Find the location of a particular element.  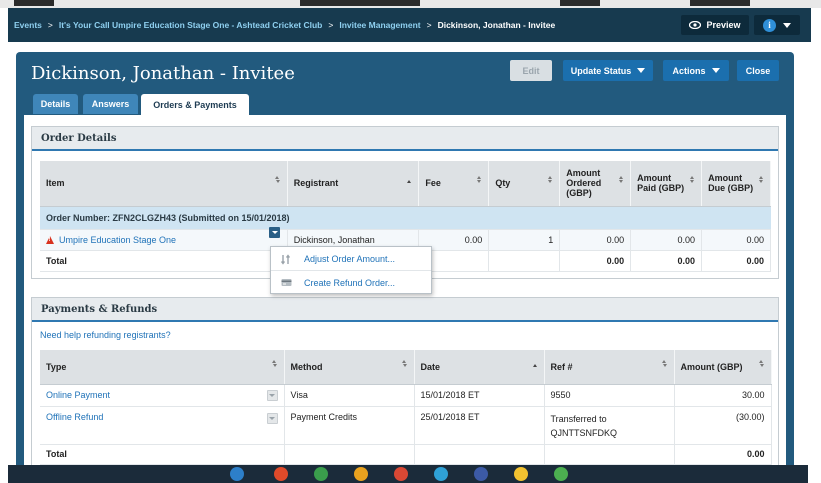

qty-cell: 1 is located at coordinates (524, 240).